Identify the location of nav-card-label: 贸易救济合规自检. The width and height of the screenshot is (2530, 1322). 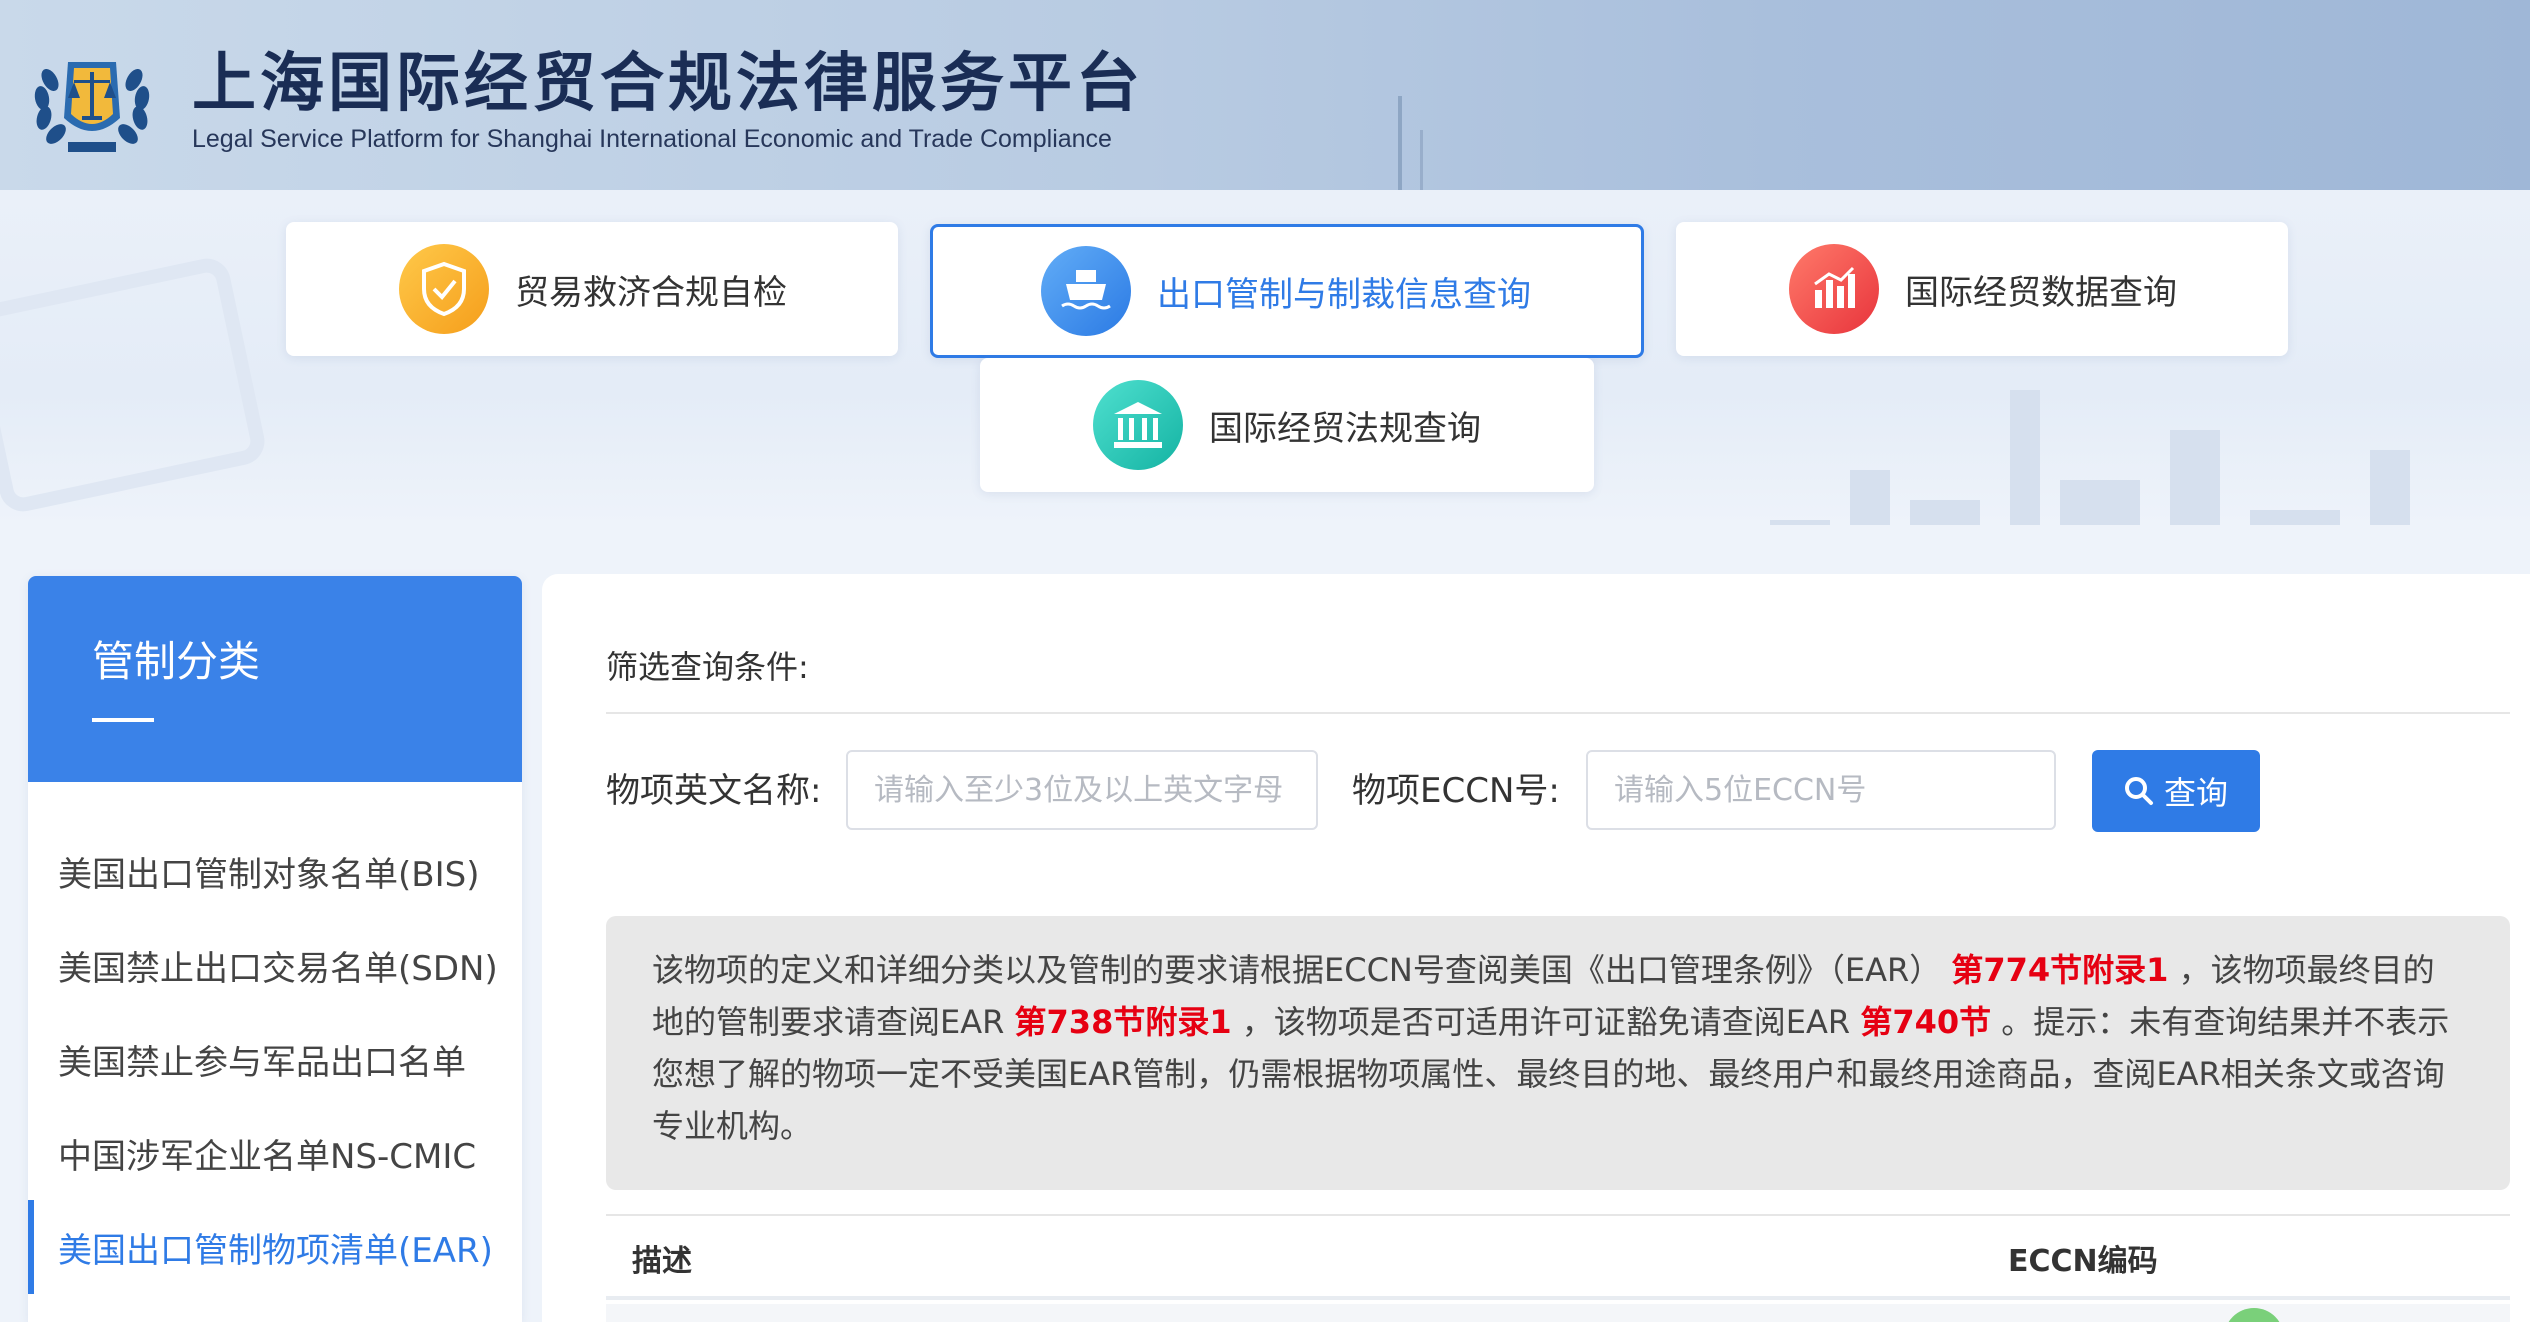
(651, 292).